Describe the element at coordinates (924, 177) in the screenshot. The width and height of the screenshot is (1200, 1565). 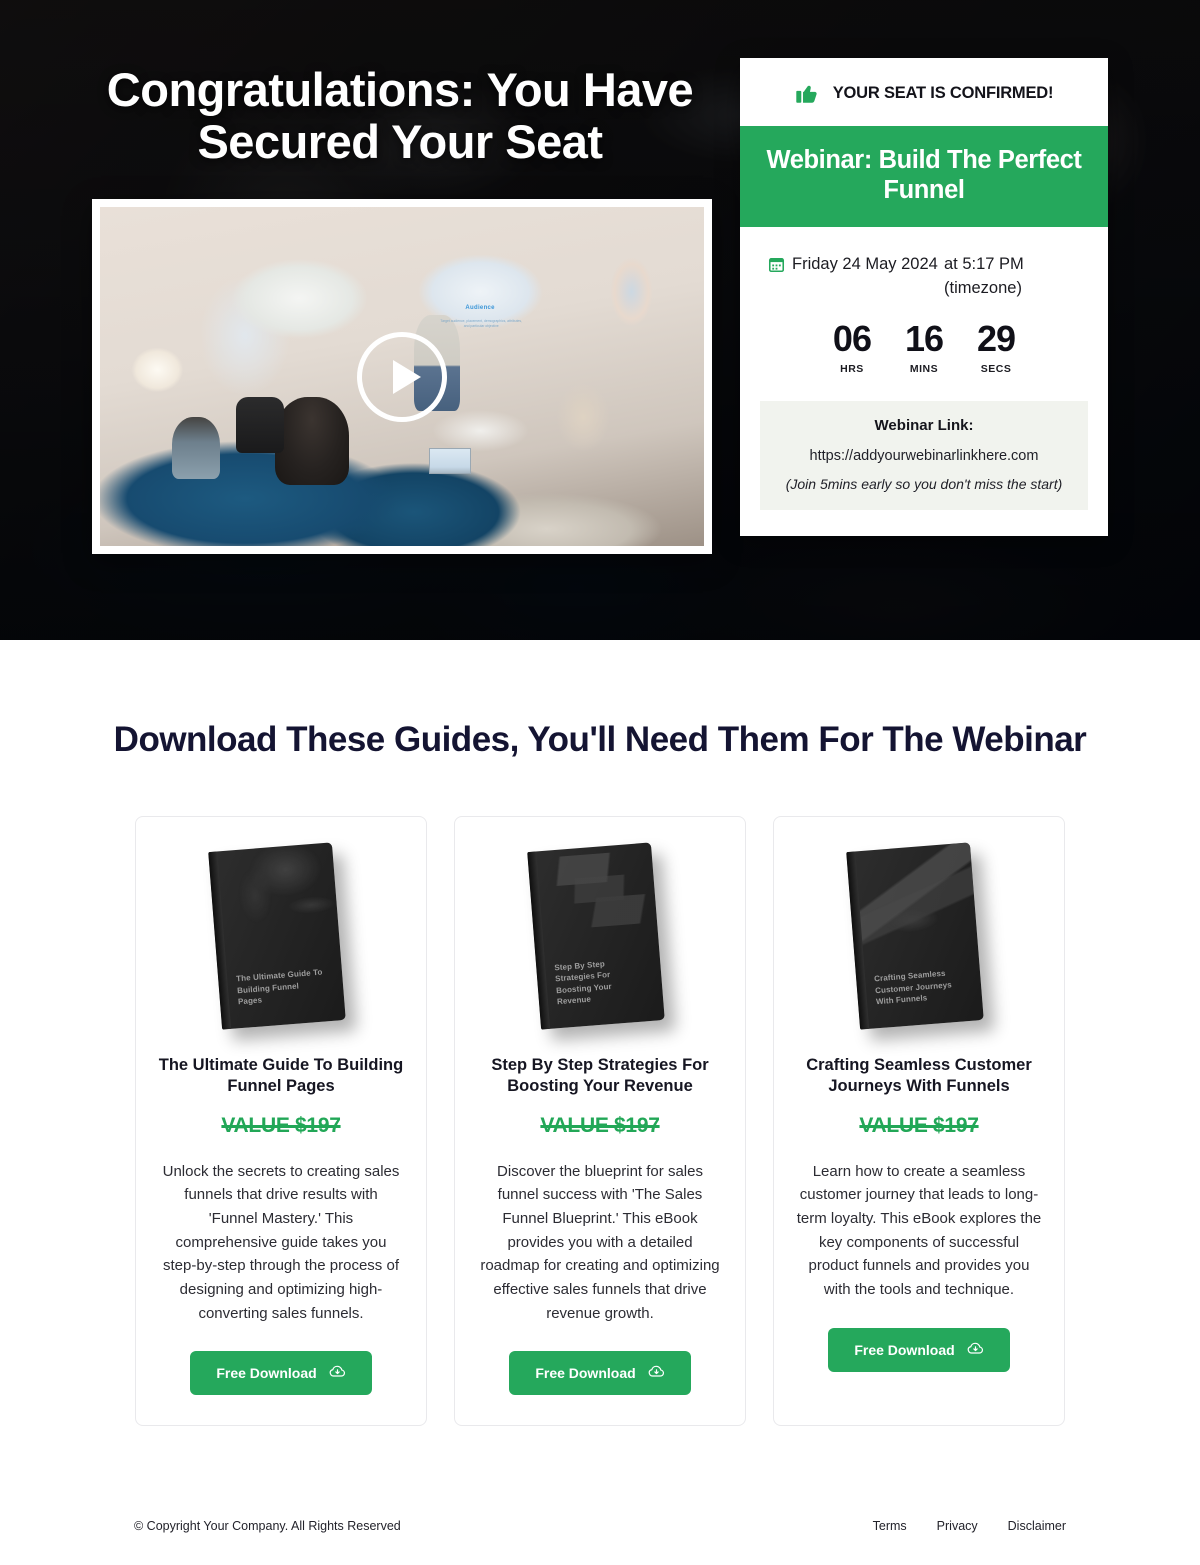
I see `webinar-title-banner: Webinar: Build The Perfect Funnel` at that location.